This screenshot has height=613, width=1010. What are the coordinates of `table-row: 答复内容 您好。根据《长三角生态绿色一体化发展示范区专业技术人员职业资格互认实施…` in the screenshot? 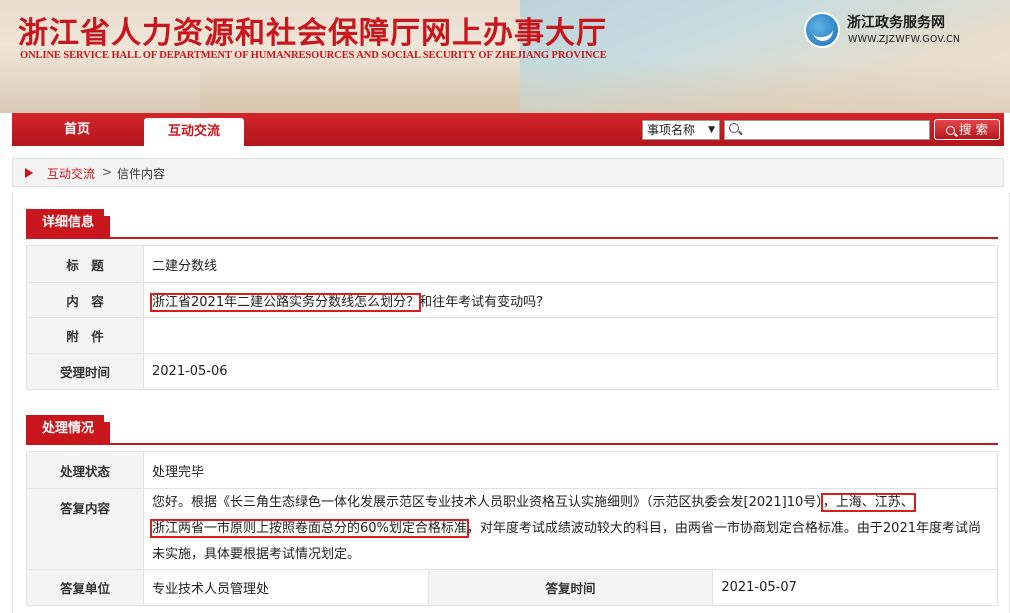 It's located at (512, 529).